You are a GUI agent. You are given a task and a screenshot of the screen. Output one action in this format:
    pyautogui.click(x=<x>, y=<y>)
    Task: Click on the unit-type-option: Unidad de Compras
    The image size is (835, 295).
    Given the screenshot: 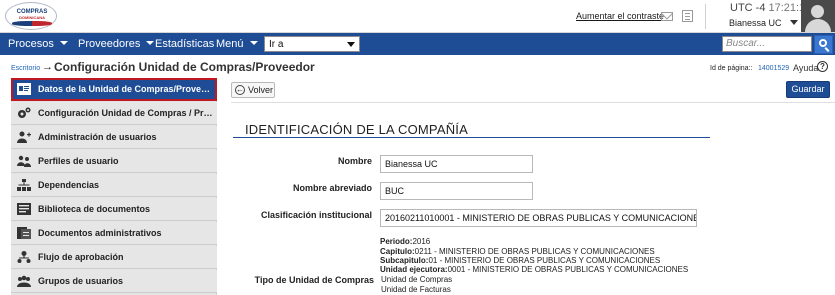 What is the action you would take?
    pyautogui.click(x=417, y=279)
    